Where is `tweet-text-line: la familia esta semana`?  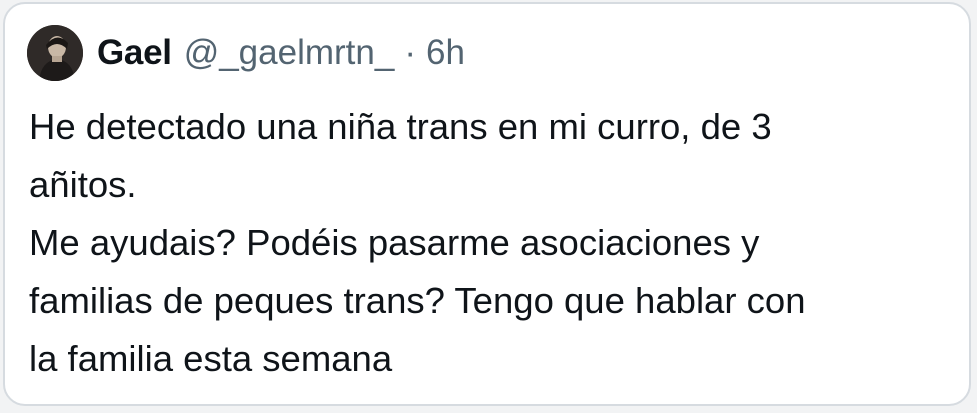 tweet-text-line: la familia esta semana is located at coordinates (211, 358).